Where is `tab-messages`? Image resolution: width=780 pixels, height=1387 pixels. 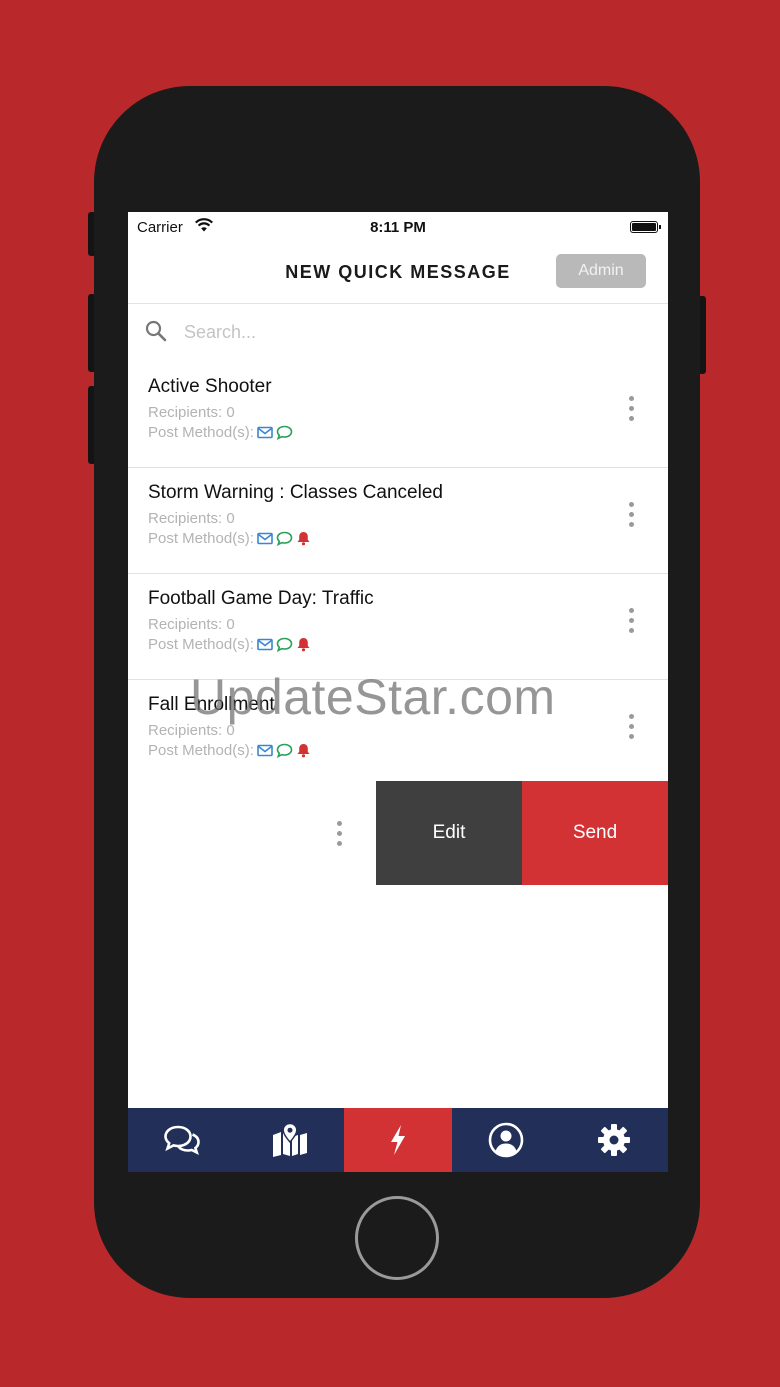
tab-messages is located at coordinates (182, 1140).